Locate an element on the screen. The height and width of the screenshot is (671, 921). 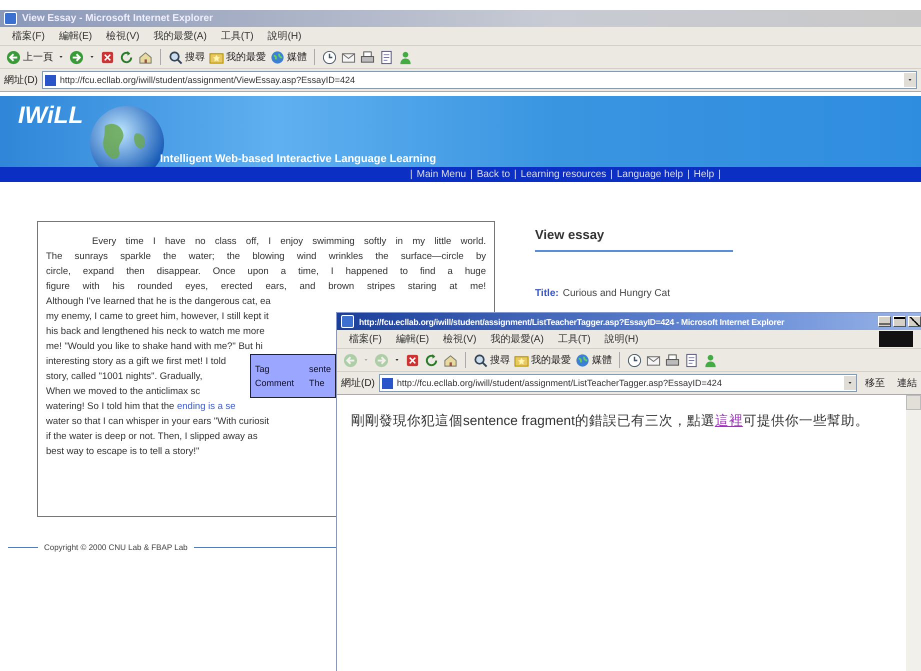
minimize-button is located at coordinates (884, 321).